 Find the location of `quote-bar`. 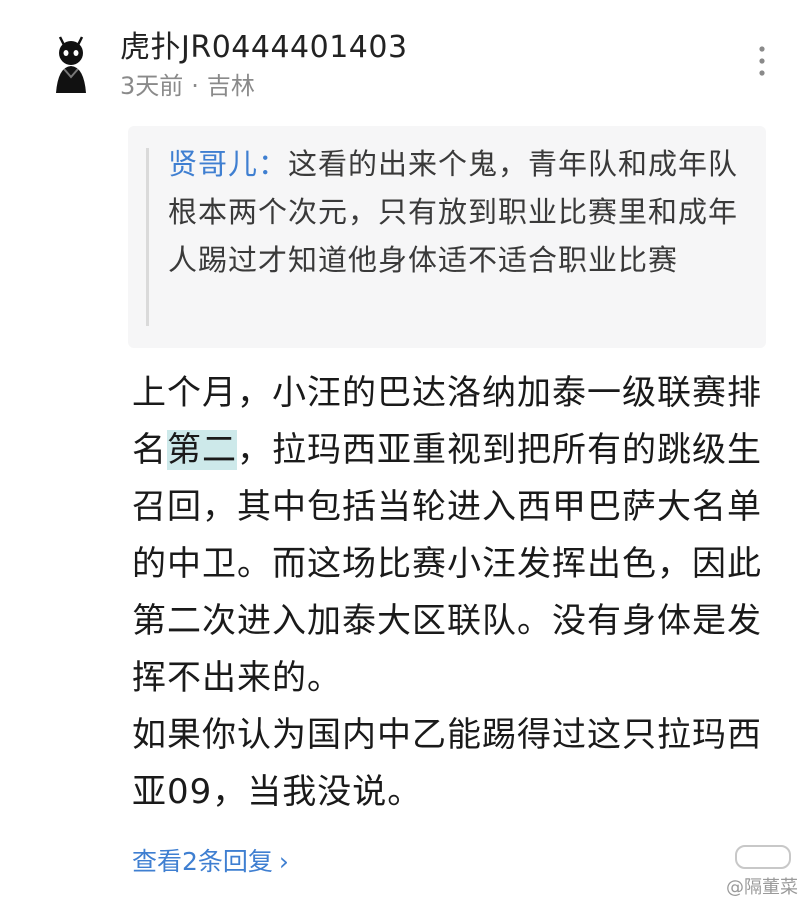

quote-bar is located at coordinates (147, 237).